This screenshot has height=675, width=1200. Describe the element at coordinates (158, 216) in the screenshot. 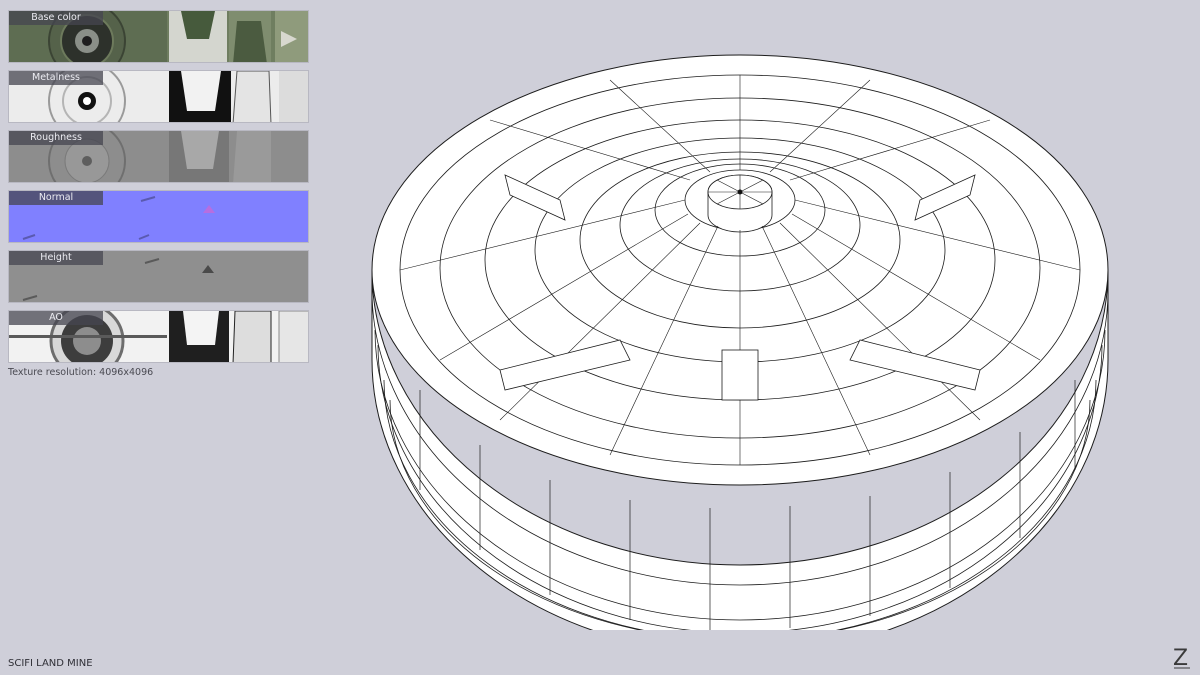

I see `texture-normal: Normal` at that location.